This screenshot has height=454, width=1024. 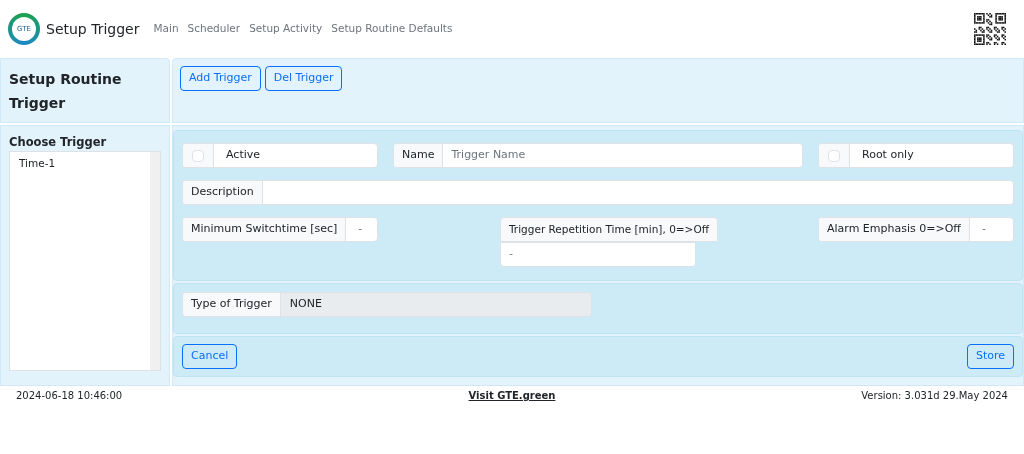 What do you see at coordinates (598, 155) in the screenshot?
I see `input-field: Name Trigger Name` at bounding box center [598, 155].